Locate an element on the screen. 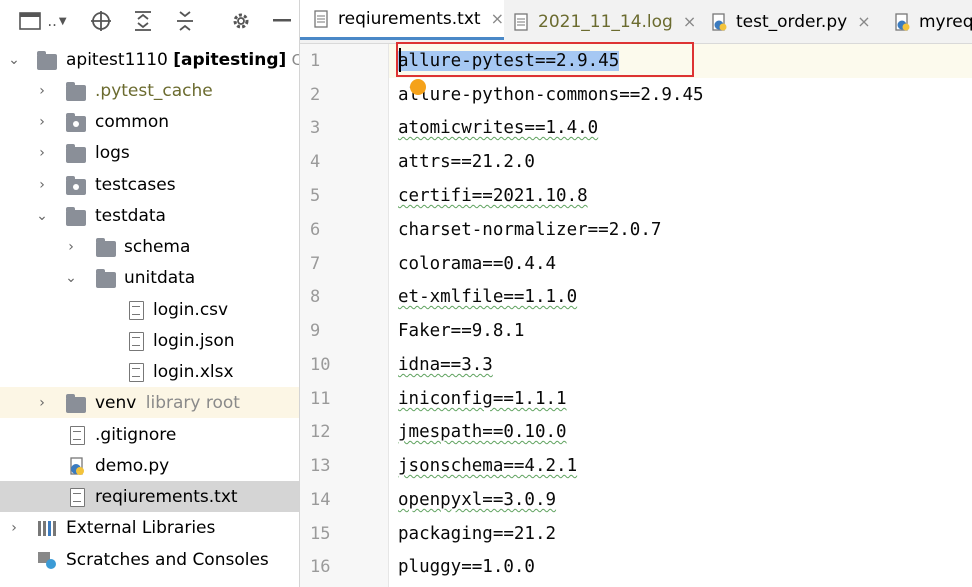  code-text: certifi==2021.10.8 is located at coordinates (493, 196).